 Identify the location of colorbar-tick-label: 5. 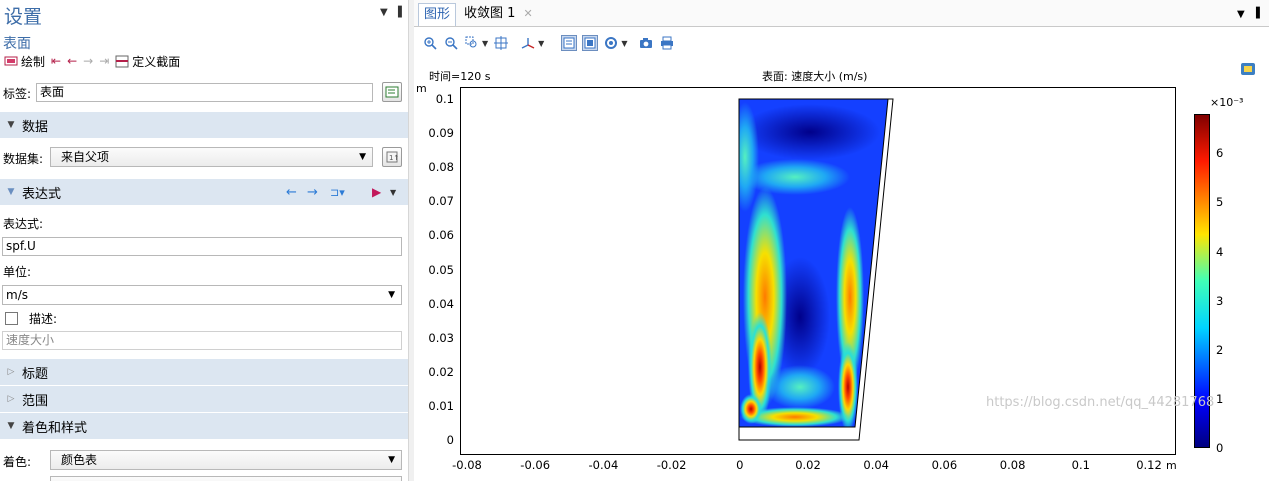
(1220, 202).